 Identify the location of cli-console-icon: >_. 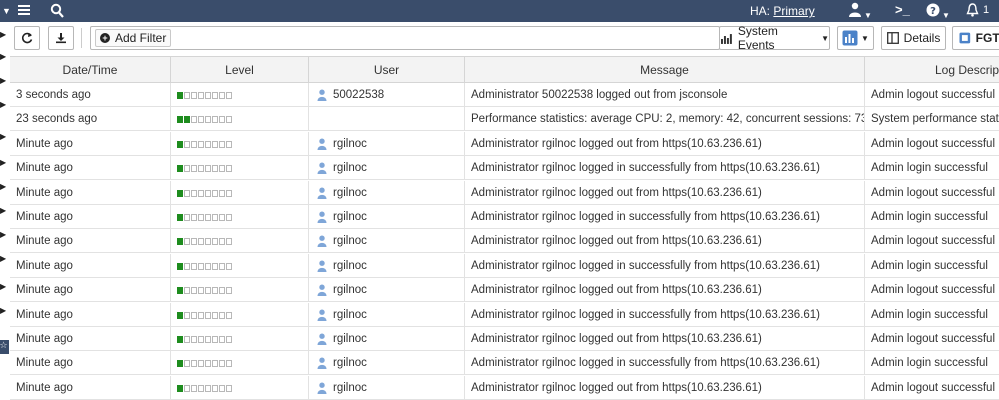
(902, 9).